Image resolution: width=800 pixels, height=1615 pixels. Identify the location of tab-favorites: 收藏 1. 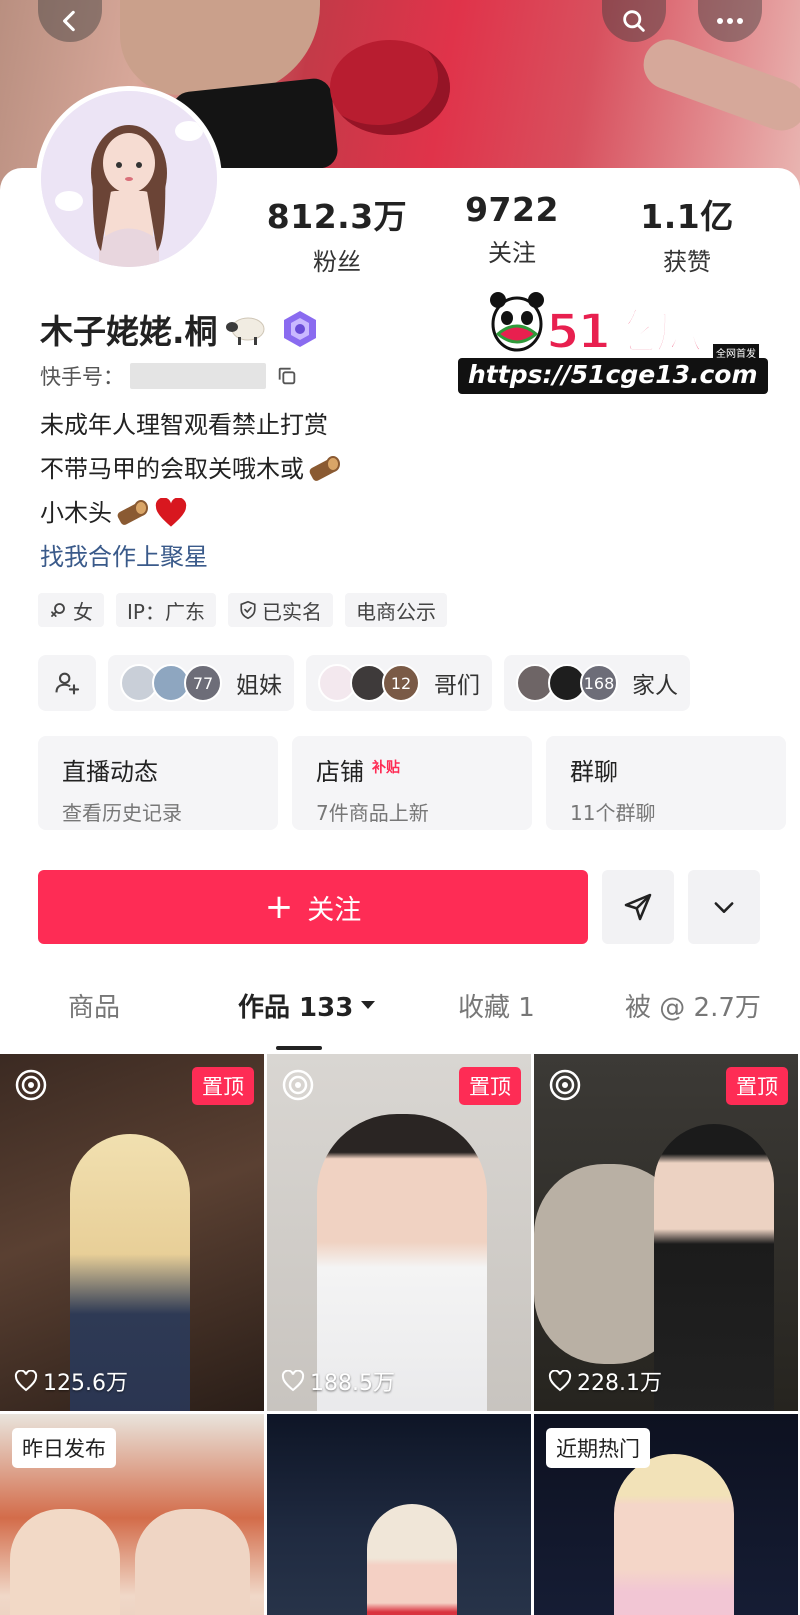
(496, 1005).